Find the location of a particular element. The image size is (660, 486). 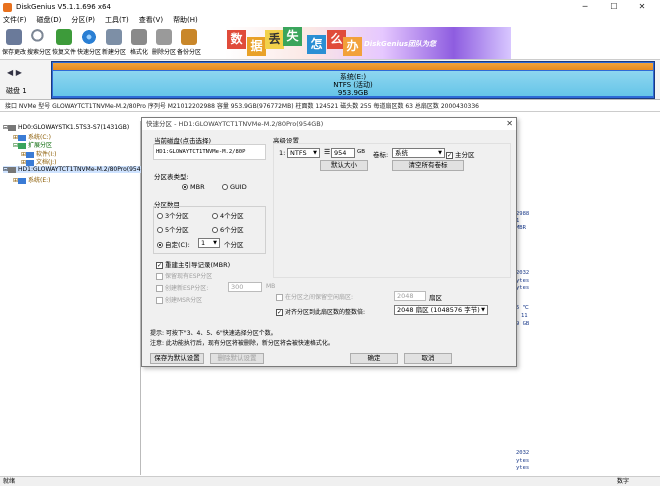

cancel-button: 取消 is located at coordinates (428, 358).